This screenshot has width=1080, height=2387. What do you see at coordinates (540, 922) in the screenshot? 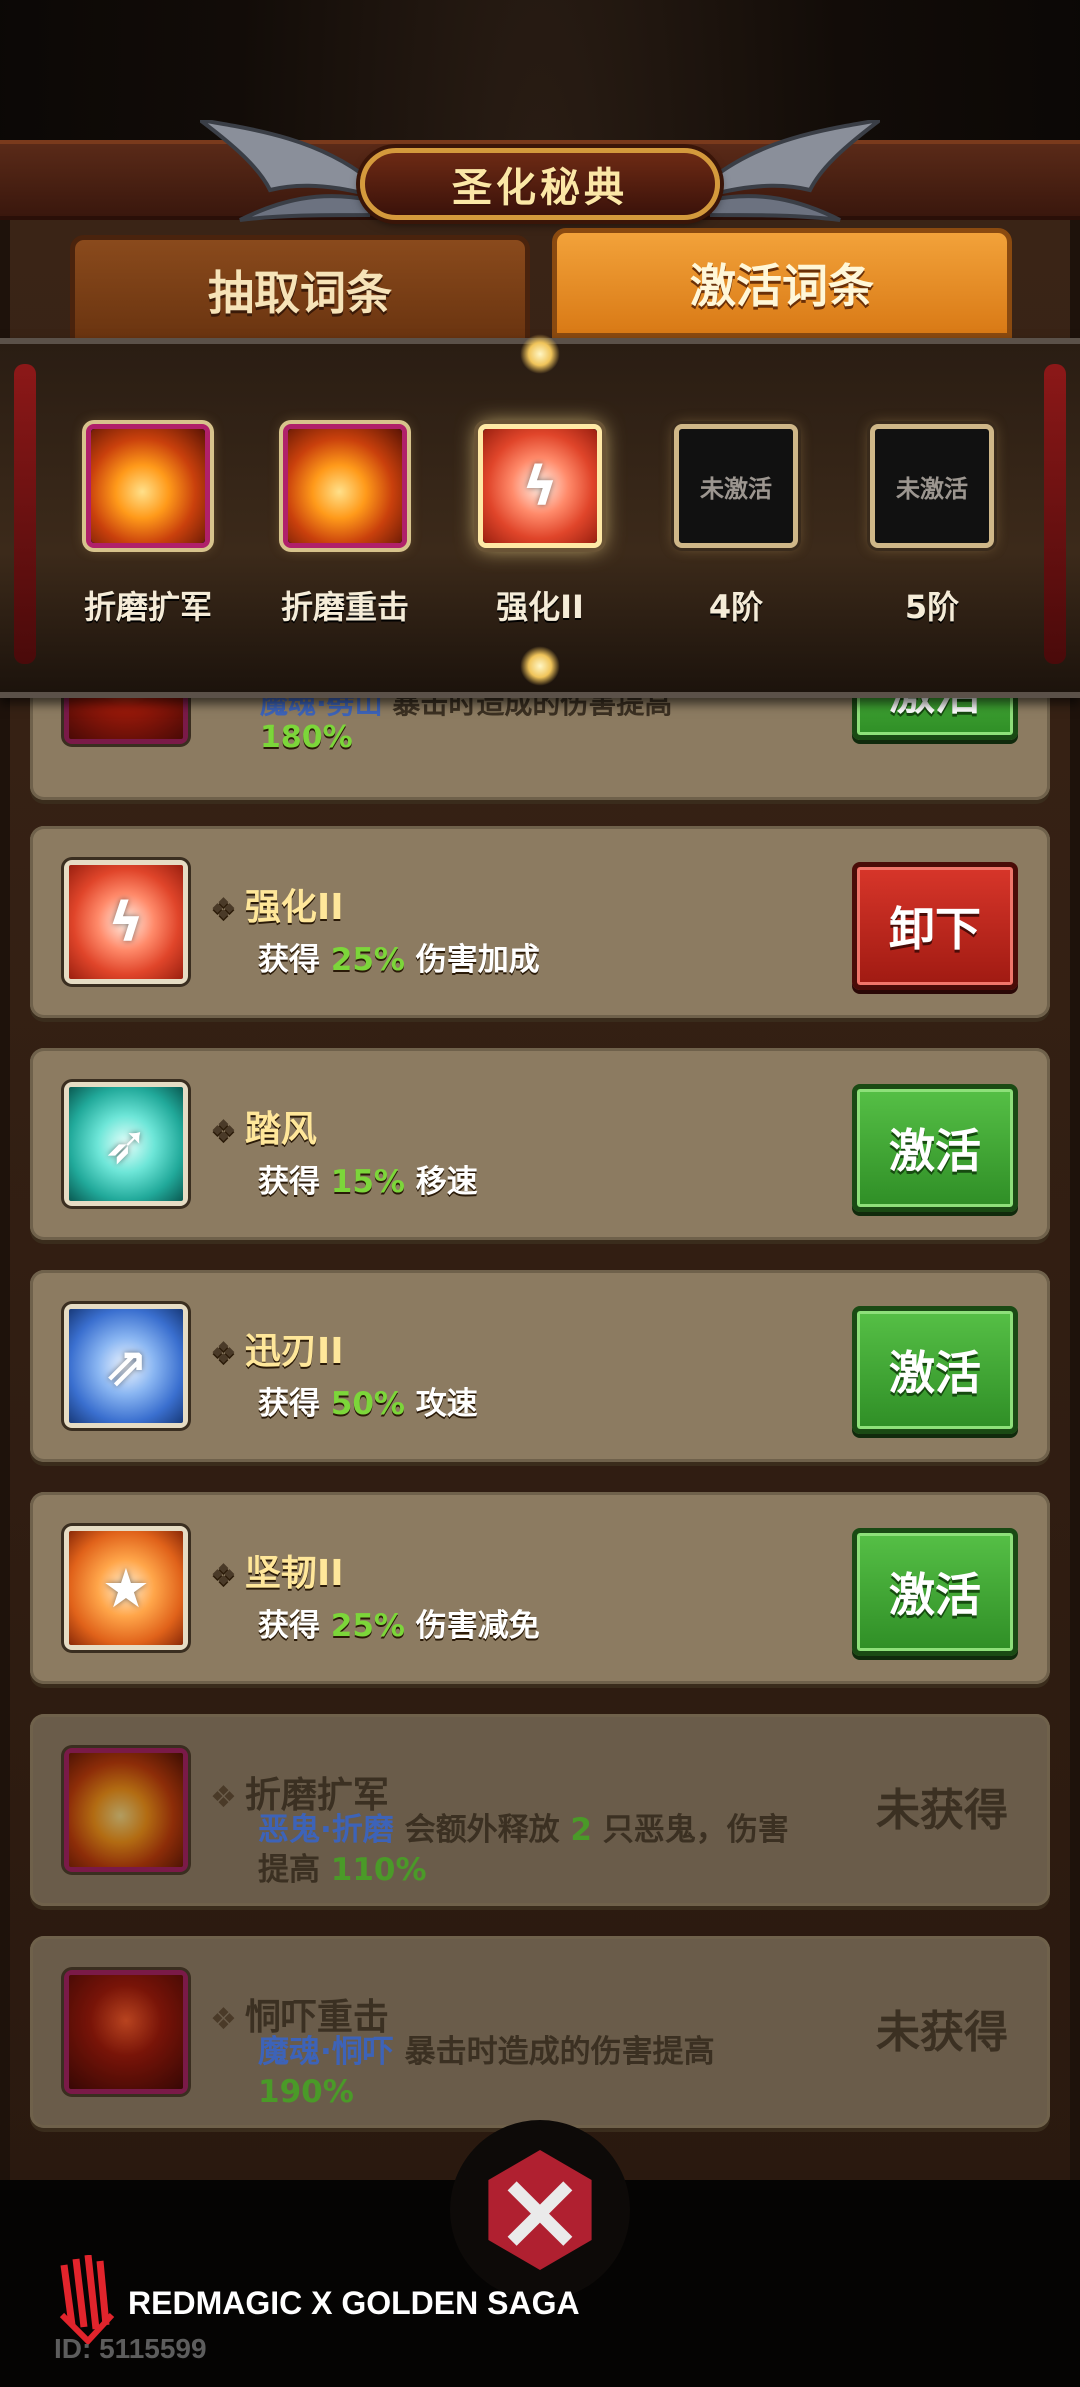
I see `skill-card: ϟ ❖ 强化II 获得 25% 伤害加成 卸下` at bounding box center [540, 922].